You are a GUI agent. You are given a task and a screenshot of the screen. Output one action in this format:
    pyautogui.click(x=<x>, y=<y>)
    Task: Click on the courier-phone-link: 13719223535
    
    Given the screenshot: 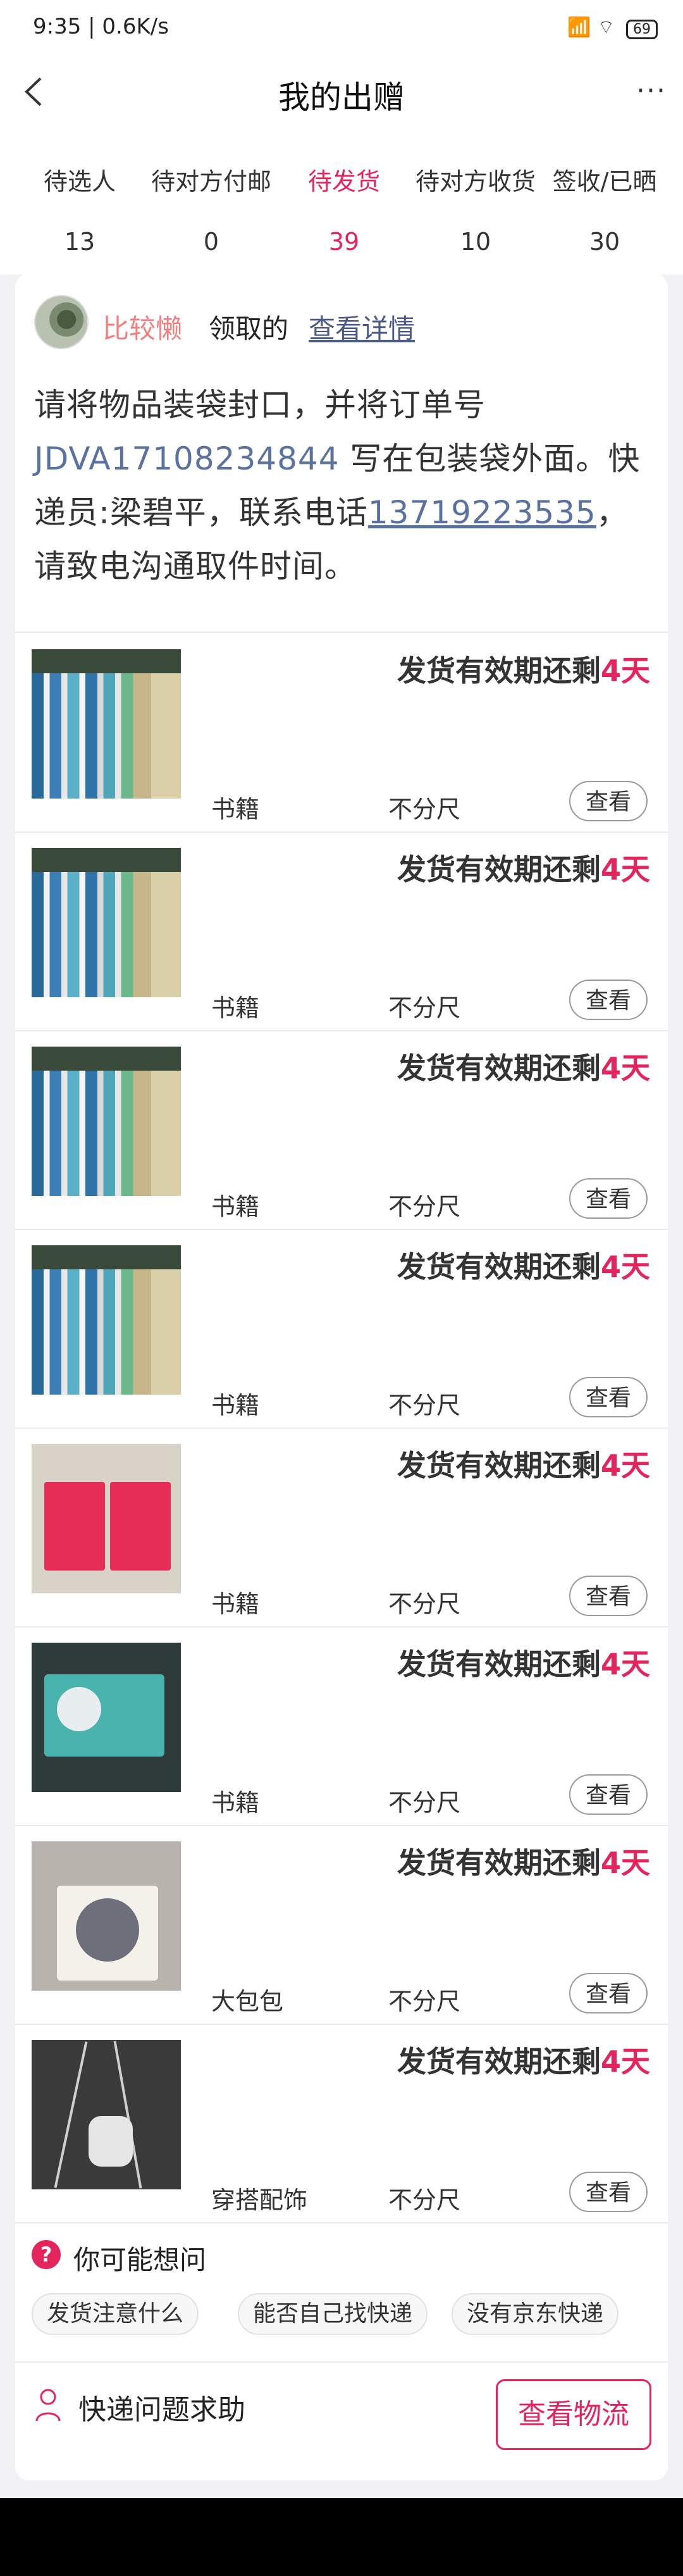 What is the action you would take?
    pyautogui.click(x=482, y=512)
    